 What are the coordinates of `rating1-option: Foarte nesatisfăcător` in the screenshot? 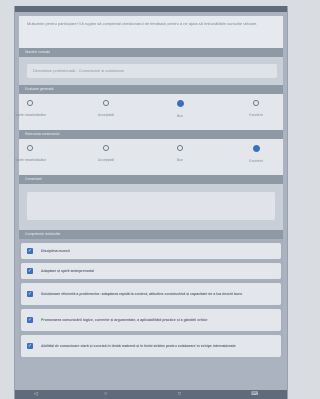 It's located at (34, 108).